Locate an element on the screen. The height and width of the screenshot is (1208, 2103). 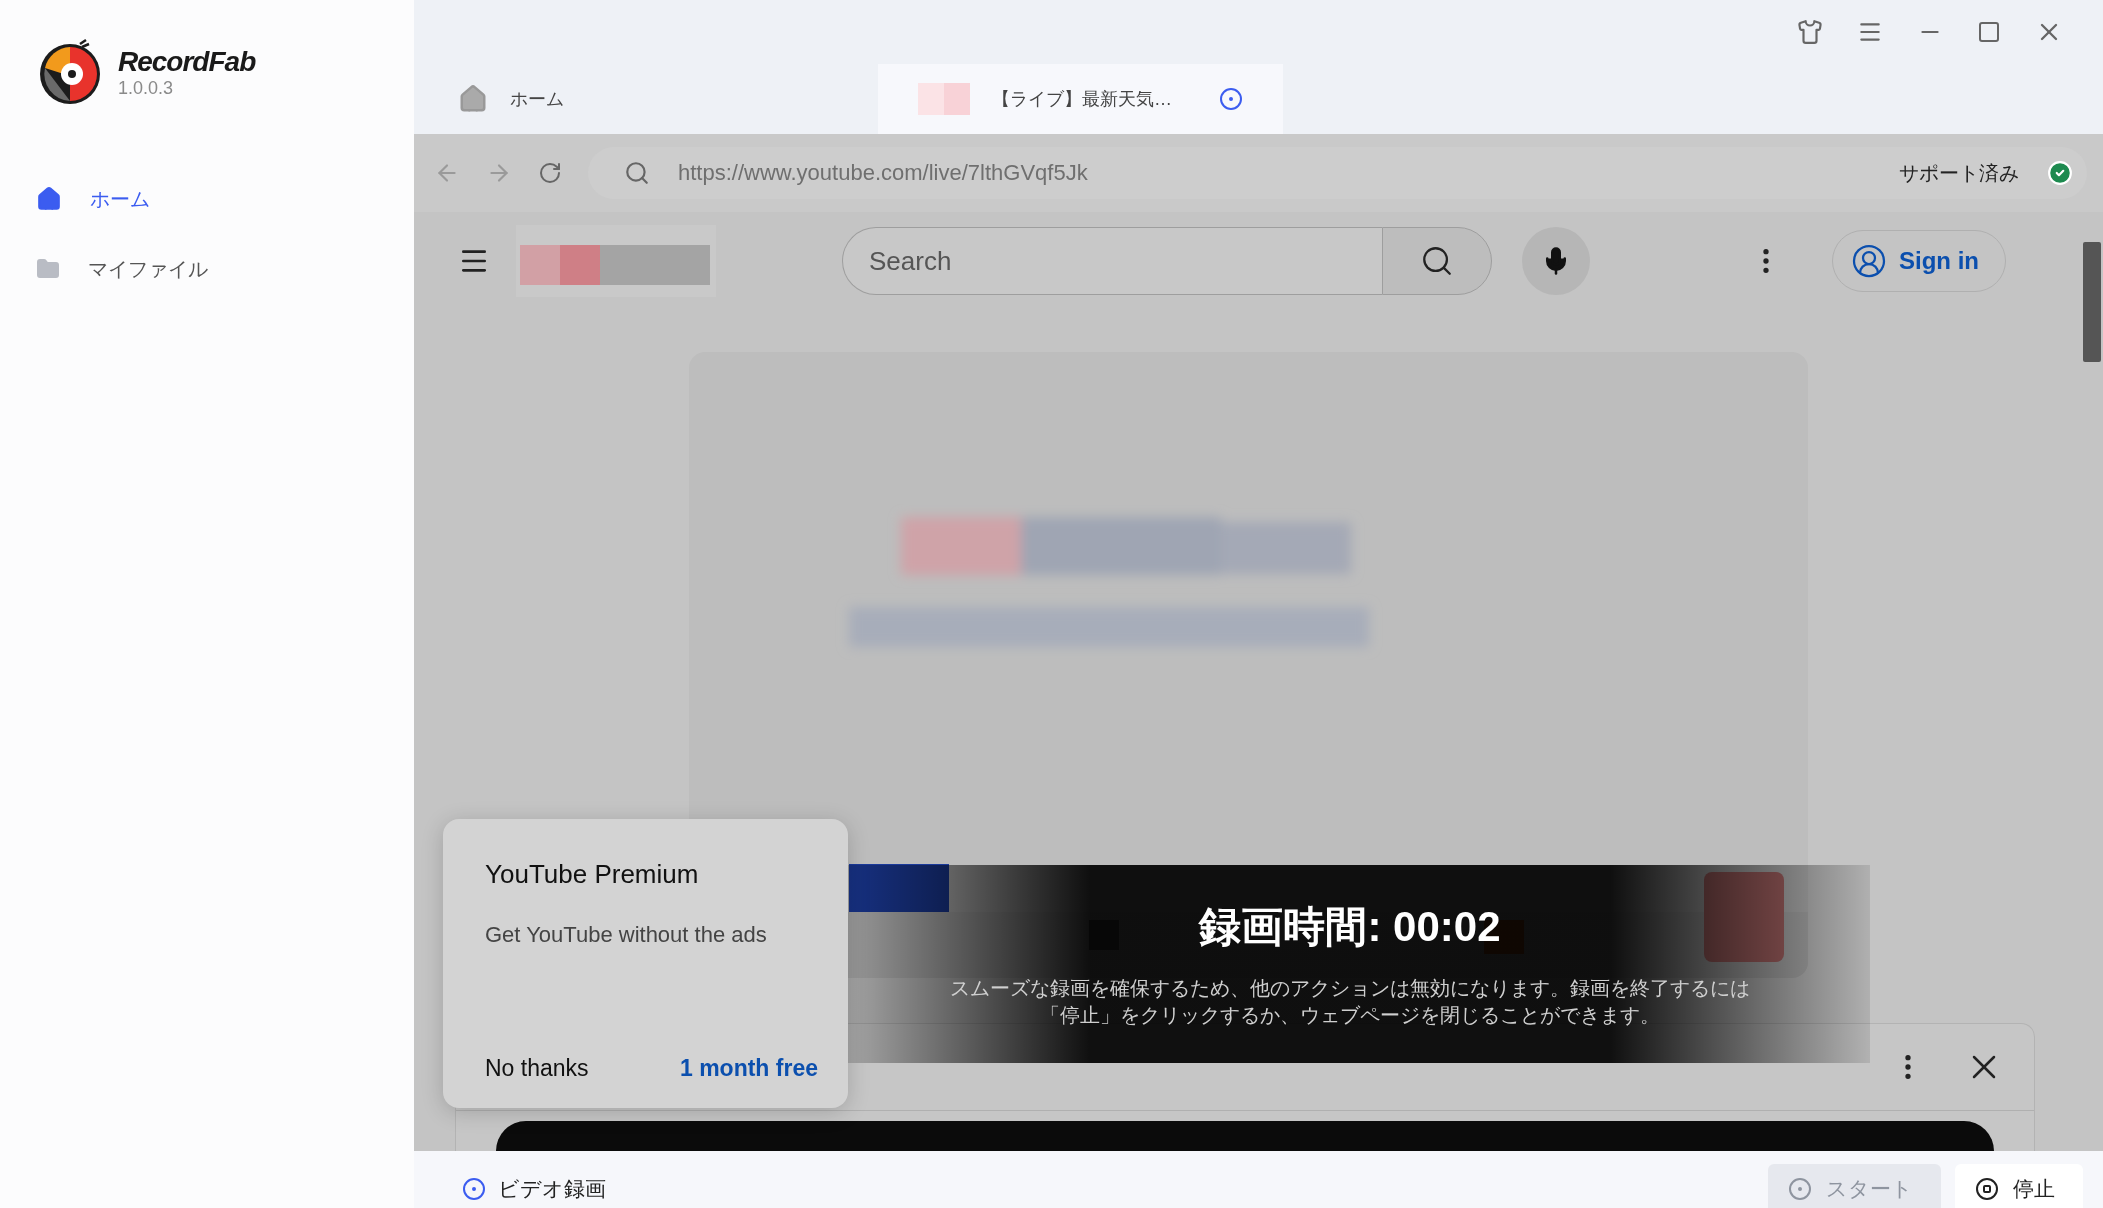
sidebar-item: ホーム is located at coordinates (97, 199).